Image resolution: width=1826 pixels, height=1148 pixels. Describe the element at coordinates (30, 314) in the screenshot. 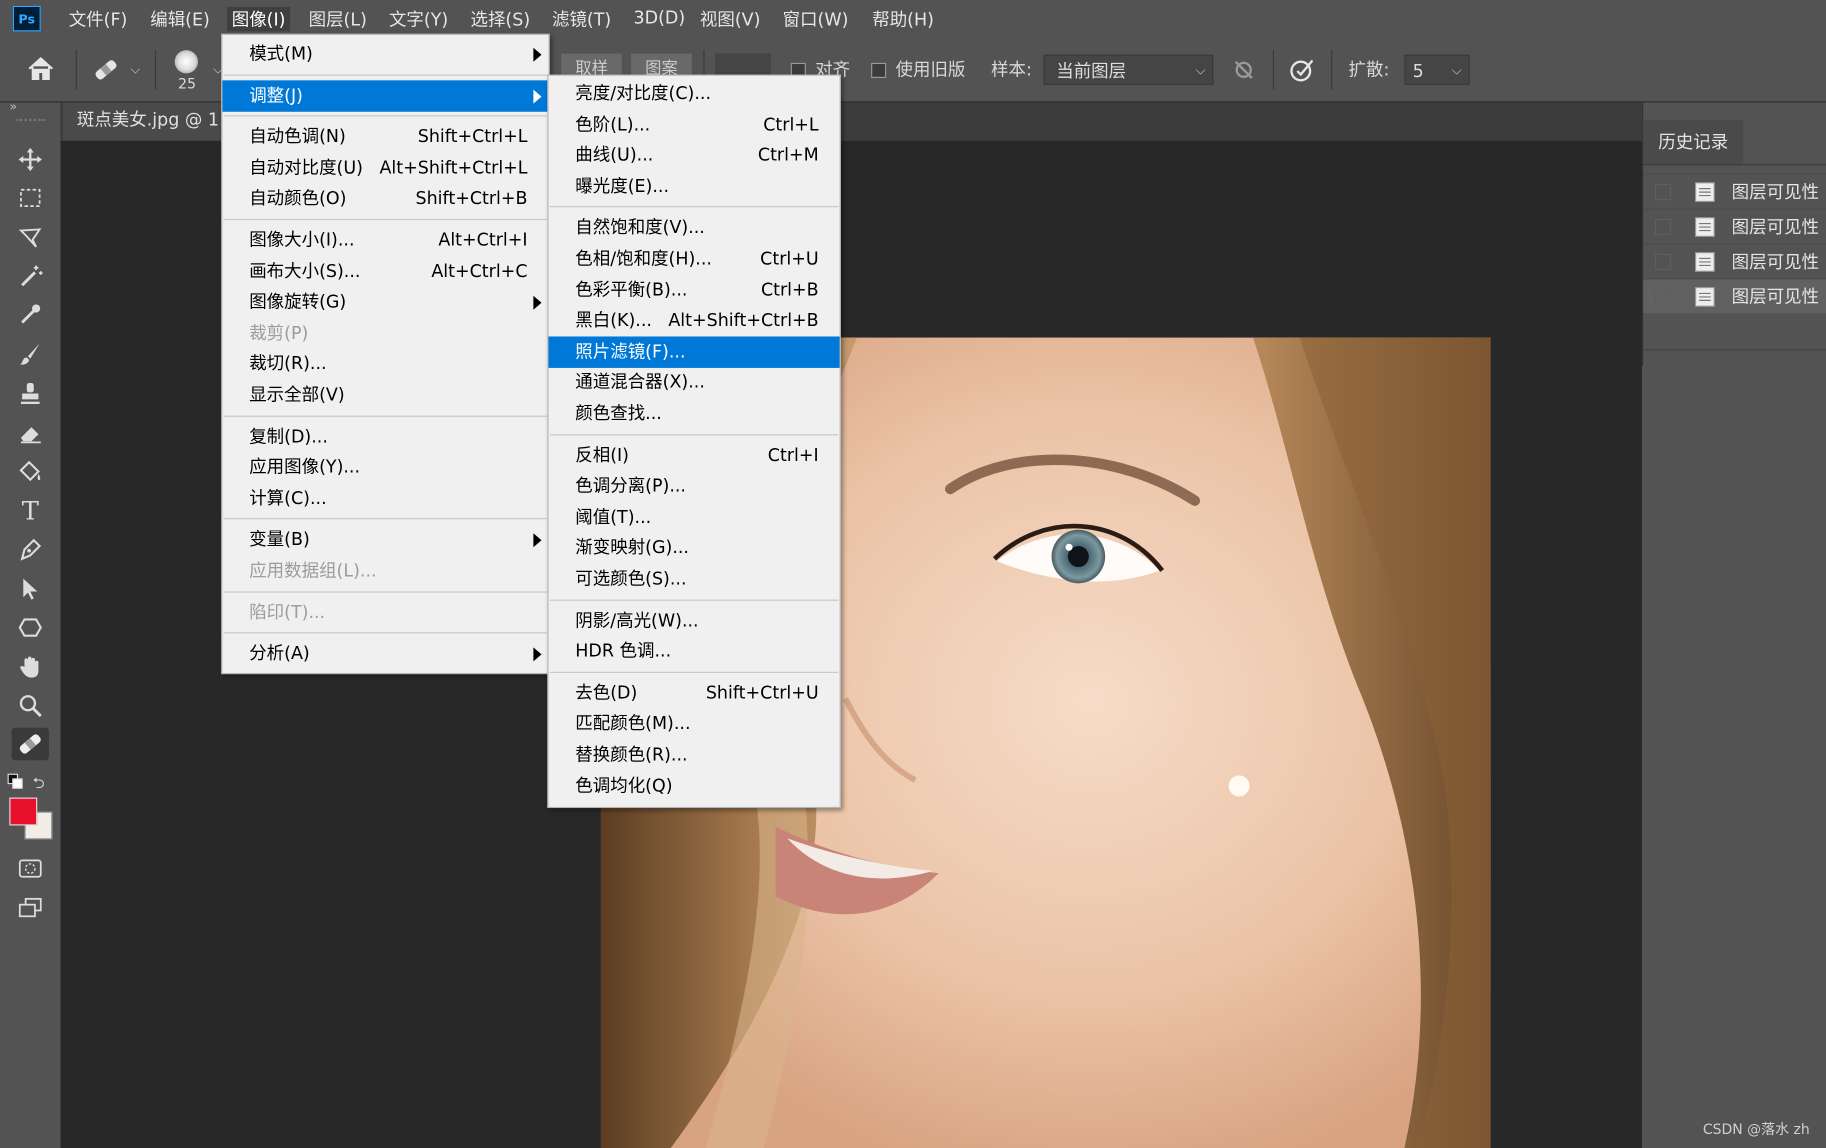

I see `eyedropper-tool-icon` at that location.